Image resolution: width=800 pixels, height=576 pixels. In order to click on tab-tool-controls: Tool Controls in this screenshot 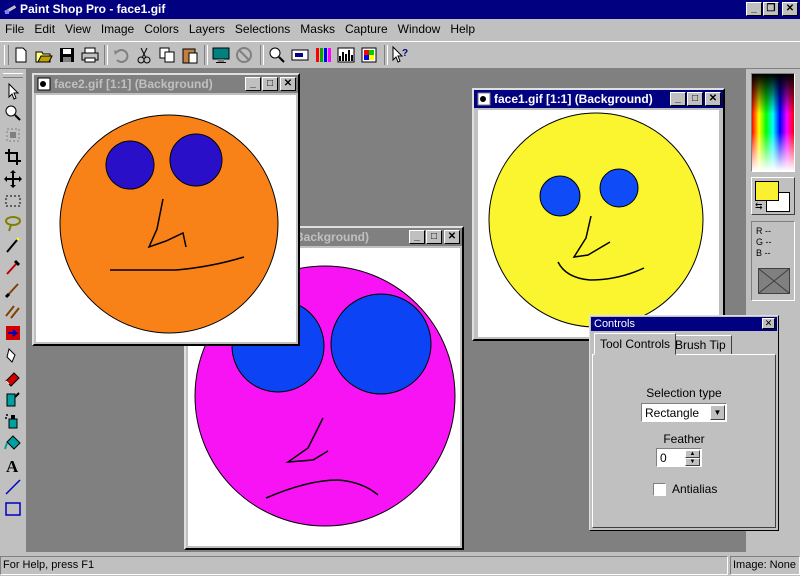, I will do `click(635, 344)`.